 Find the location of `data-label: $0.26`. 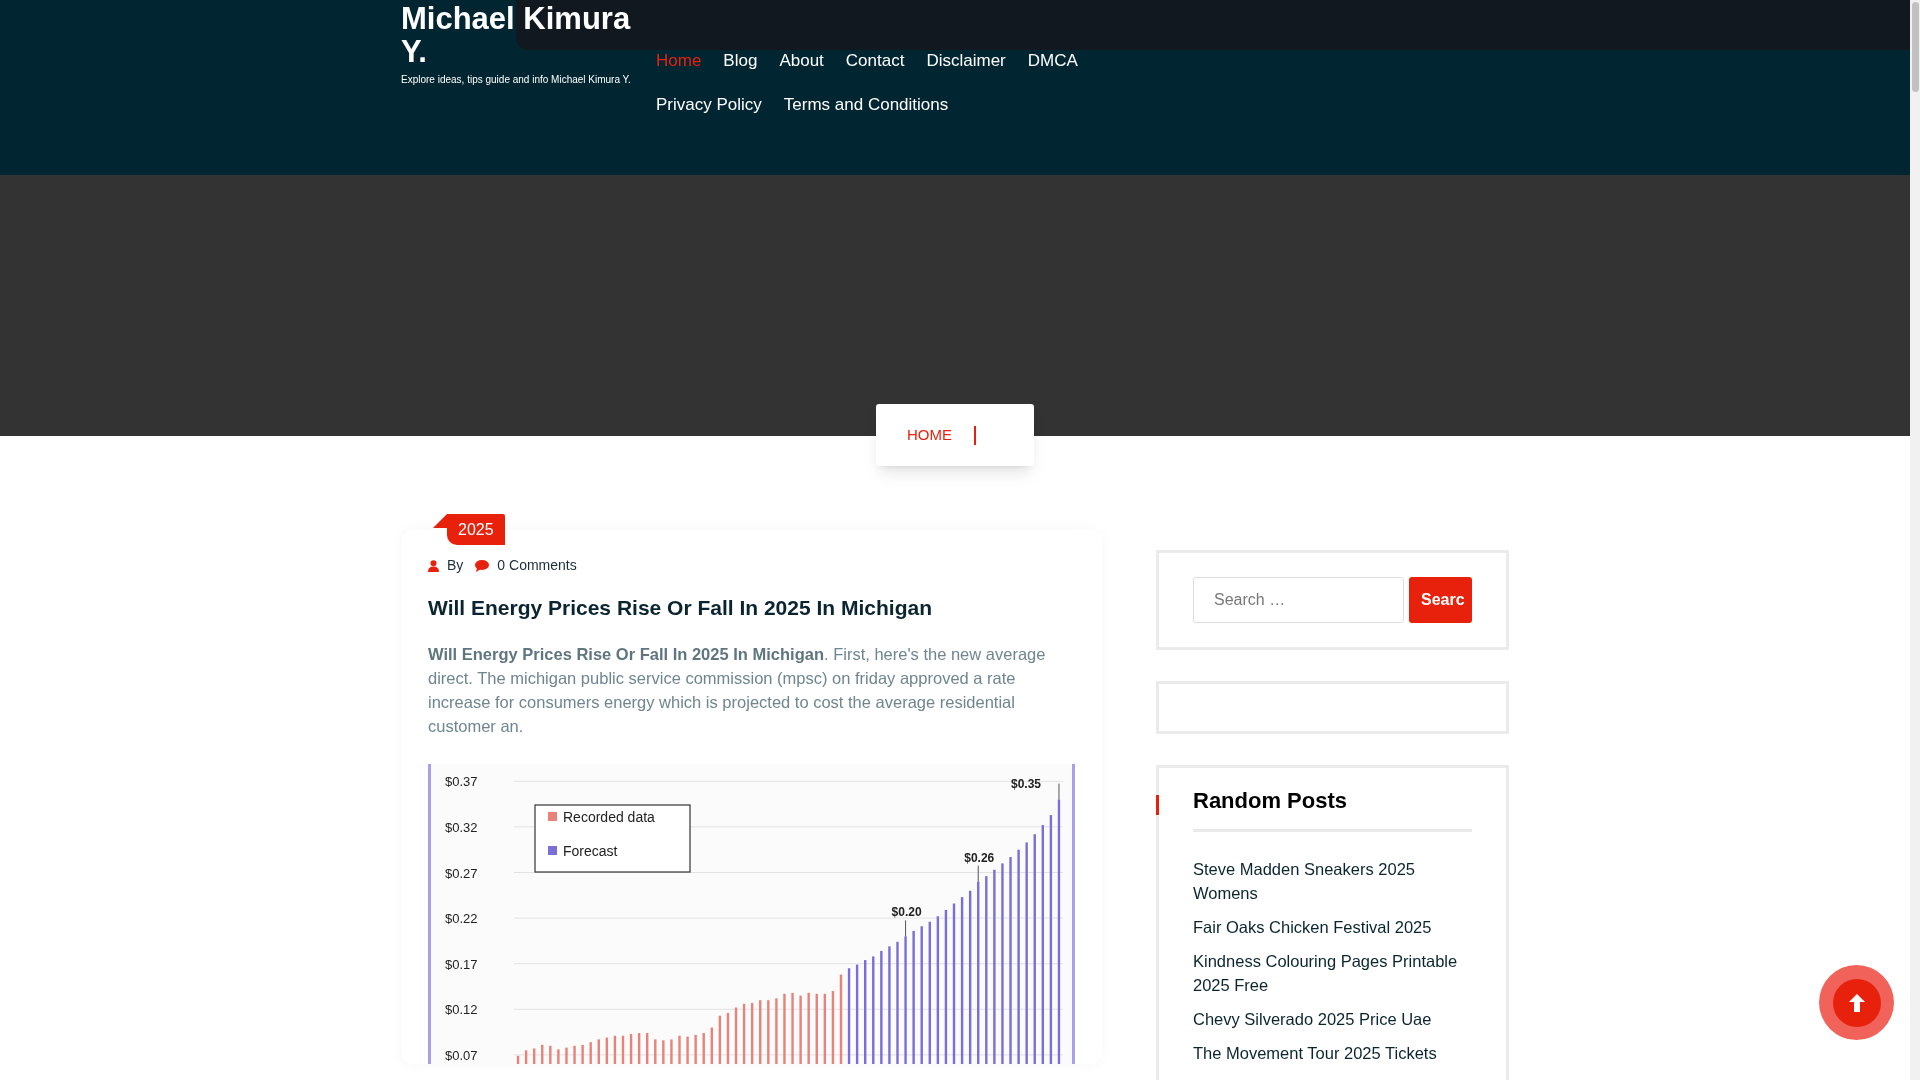

data-label: $0.26 is located at coordinates (979, 857).